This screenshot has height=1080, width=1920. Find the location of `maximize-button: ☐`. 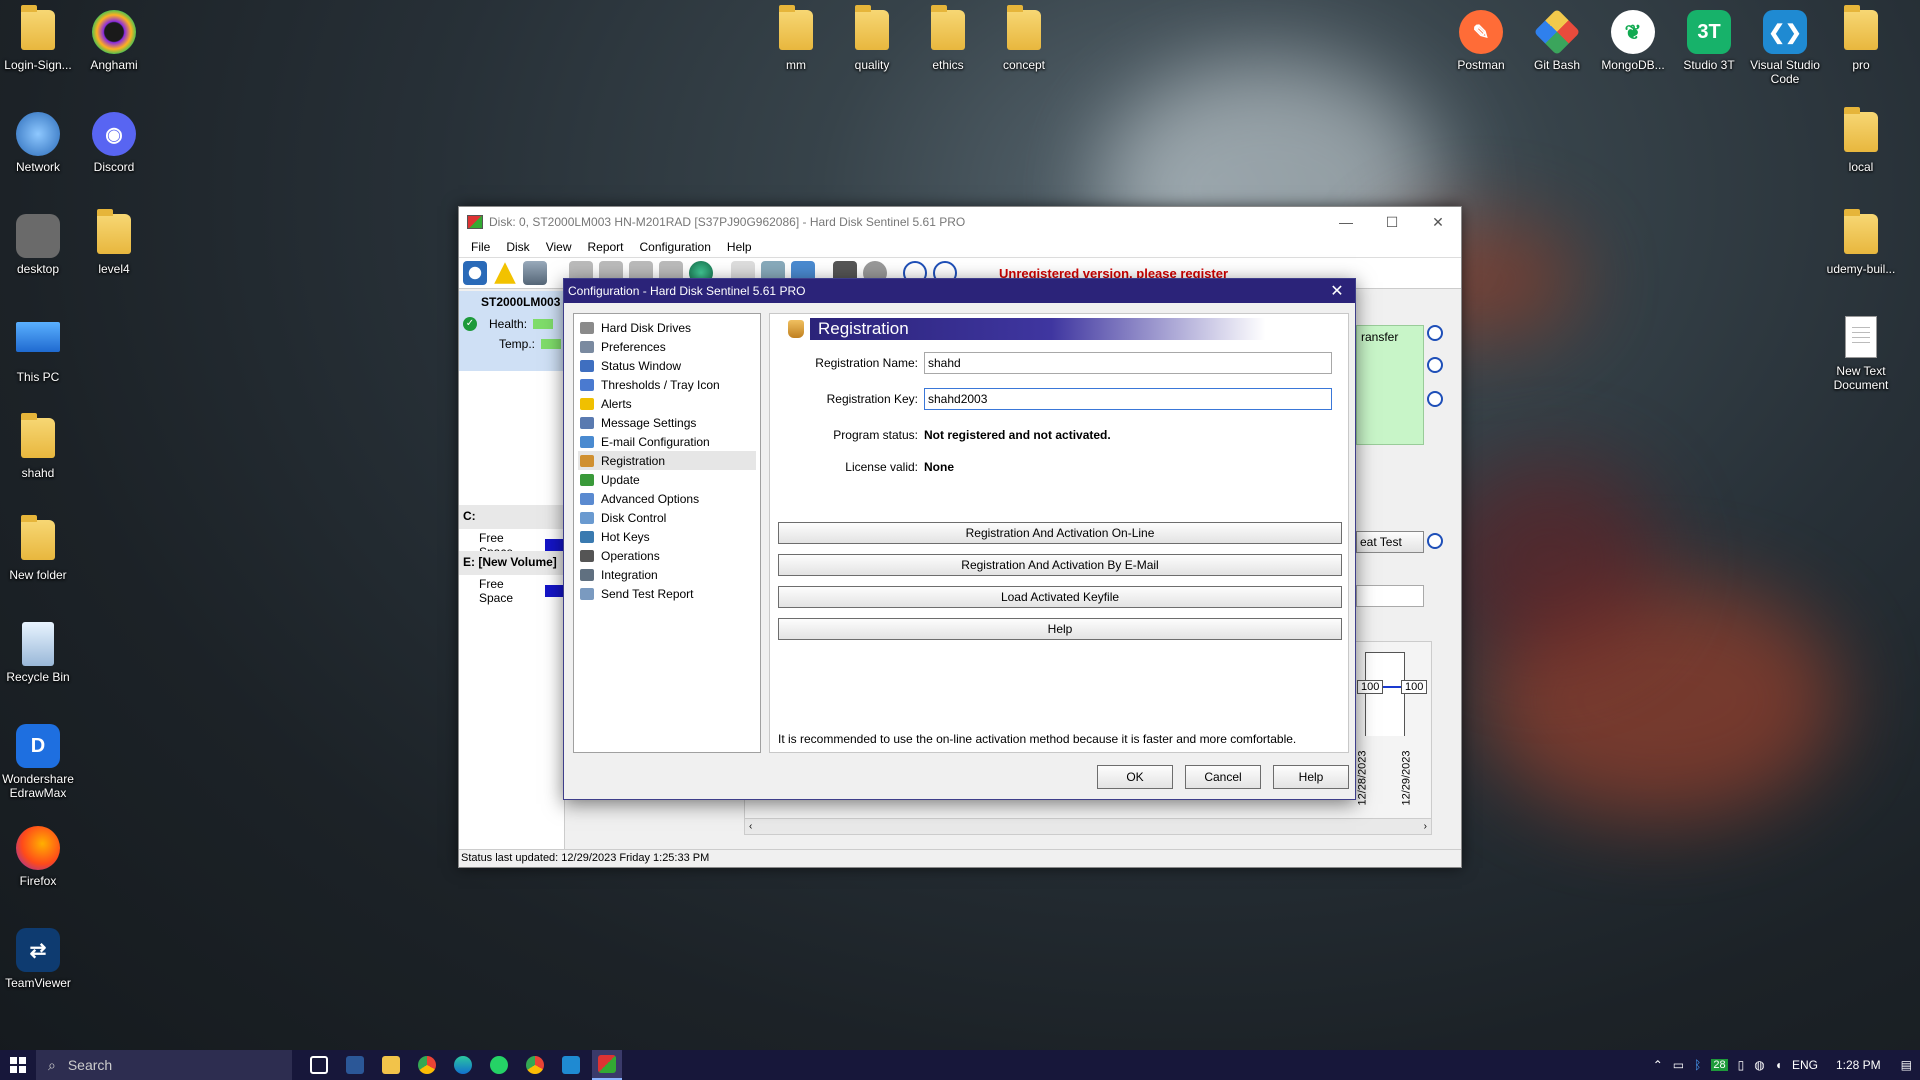

maximize-button: ☐ is located at coordinates (1392, 222).